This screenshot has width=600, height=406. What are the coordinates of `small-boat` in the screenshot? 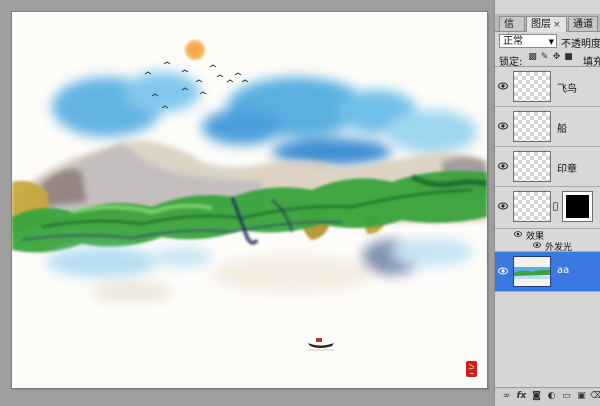 It's located at (321, 344).